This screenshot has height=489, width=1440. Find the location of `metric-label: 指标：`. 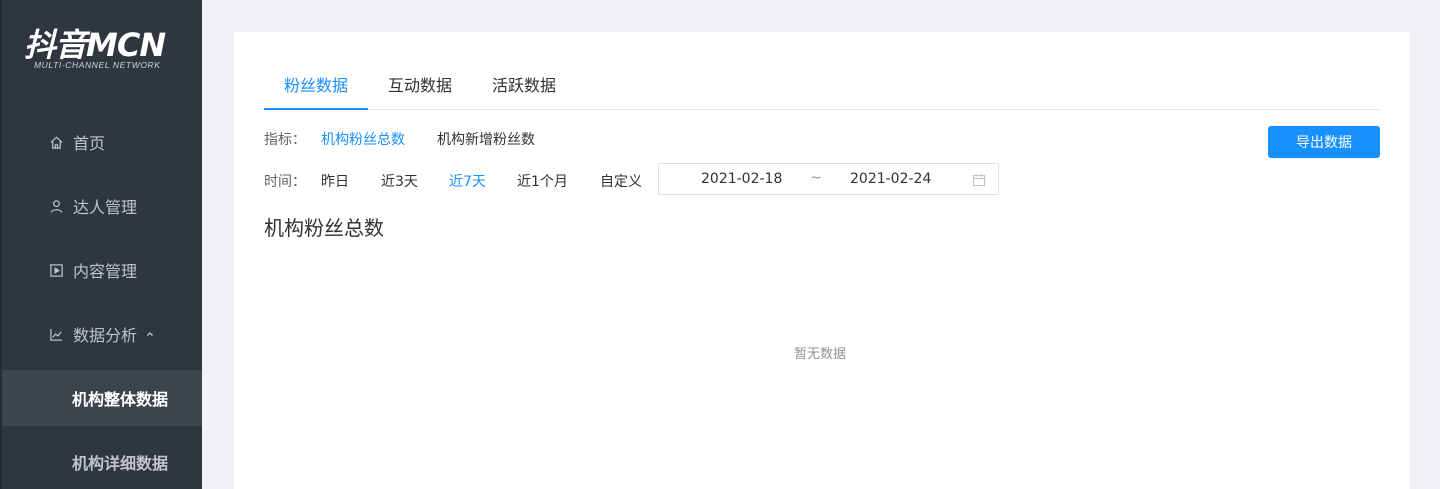

metric-label: 指标： is located at coordinates (285, 140).